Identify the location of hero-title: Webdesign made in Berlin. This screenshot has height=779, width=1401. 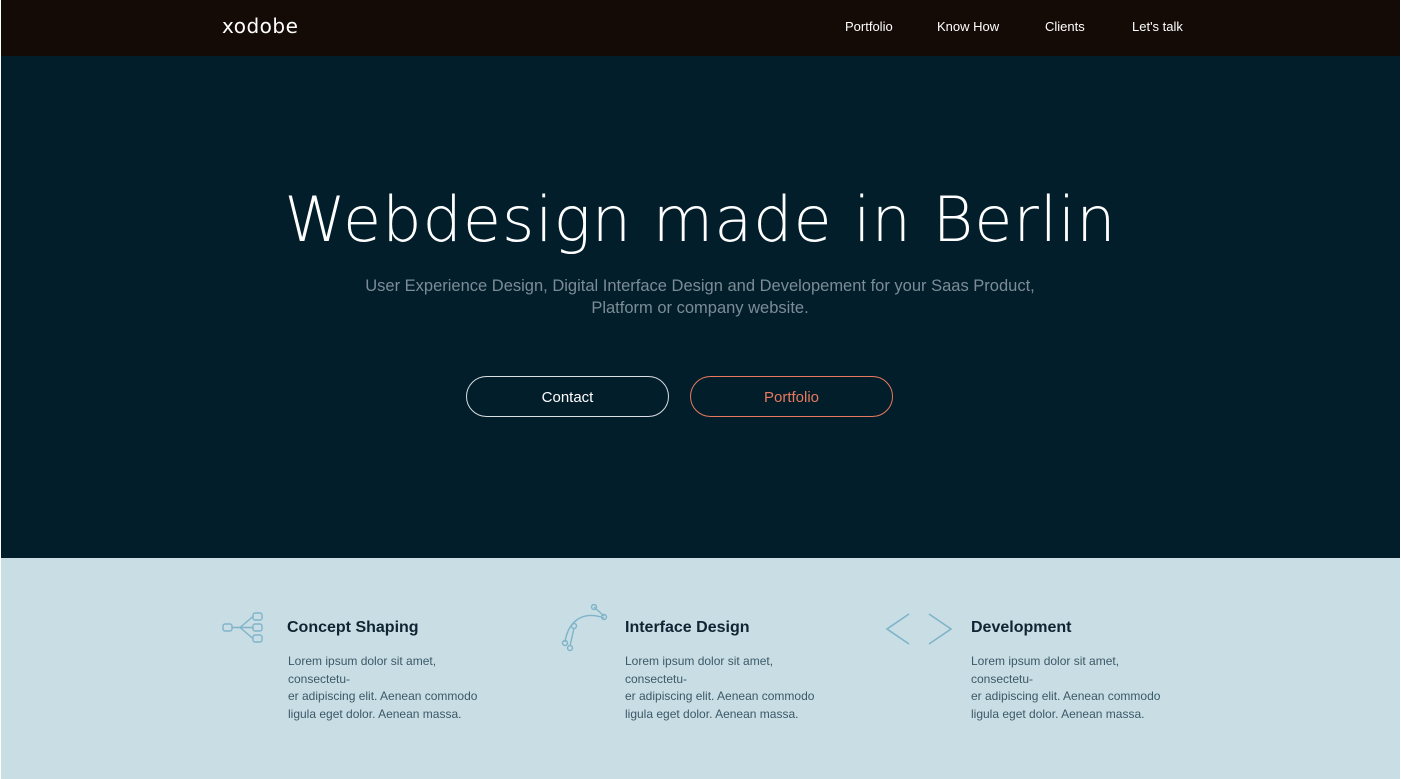
(700, 219).